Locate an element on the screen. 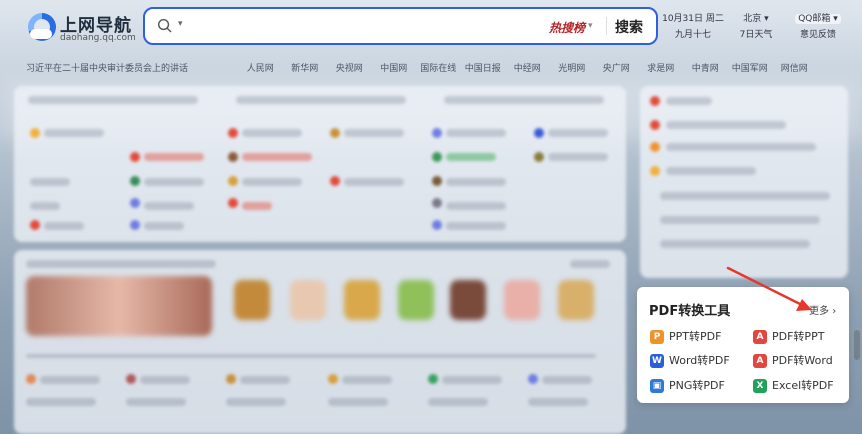 The width and height of the screenshot is (862, 434). logo-subtitle: daohang.qq.com is located at coordinates (98, 38).